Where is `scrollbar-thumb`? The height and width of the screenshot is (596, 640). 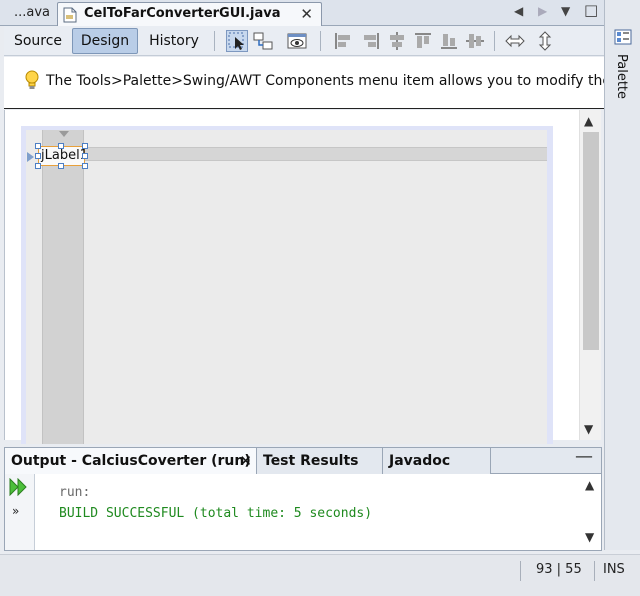
scrollbar-thumb is located at coordinates (591, 241).